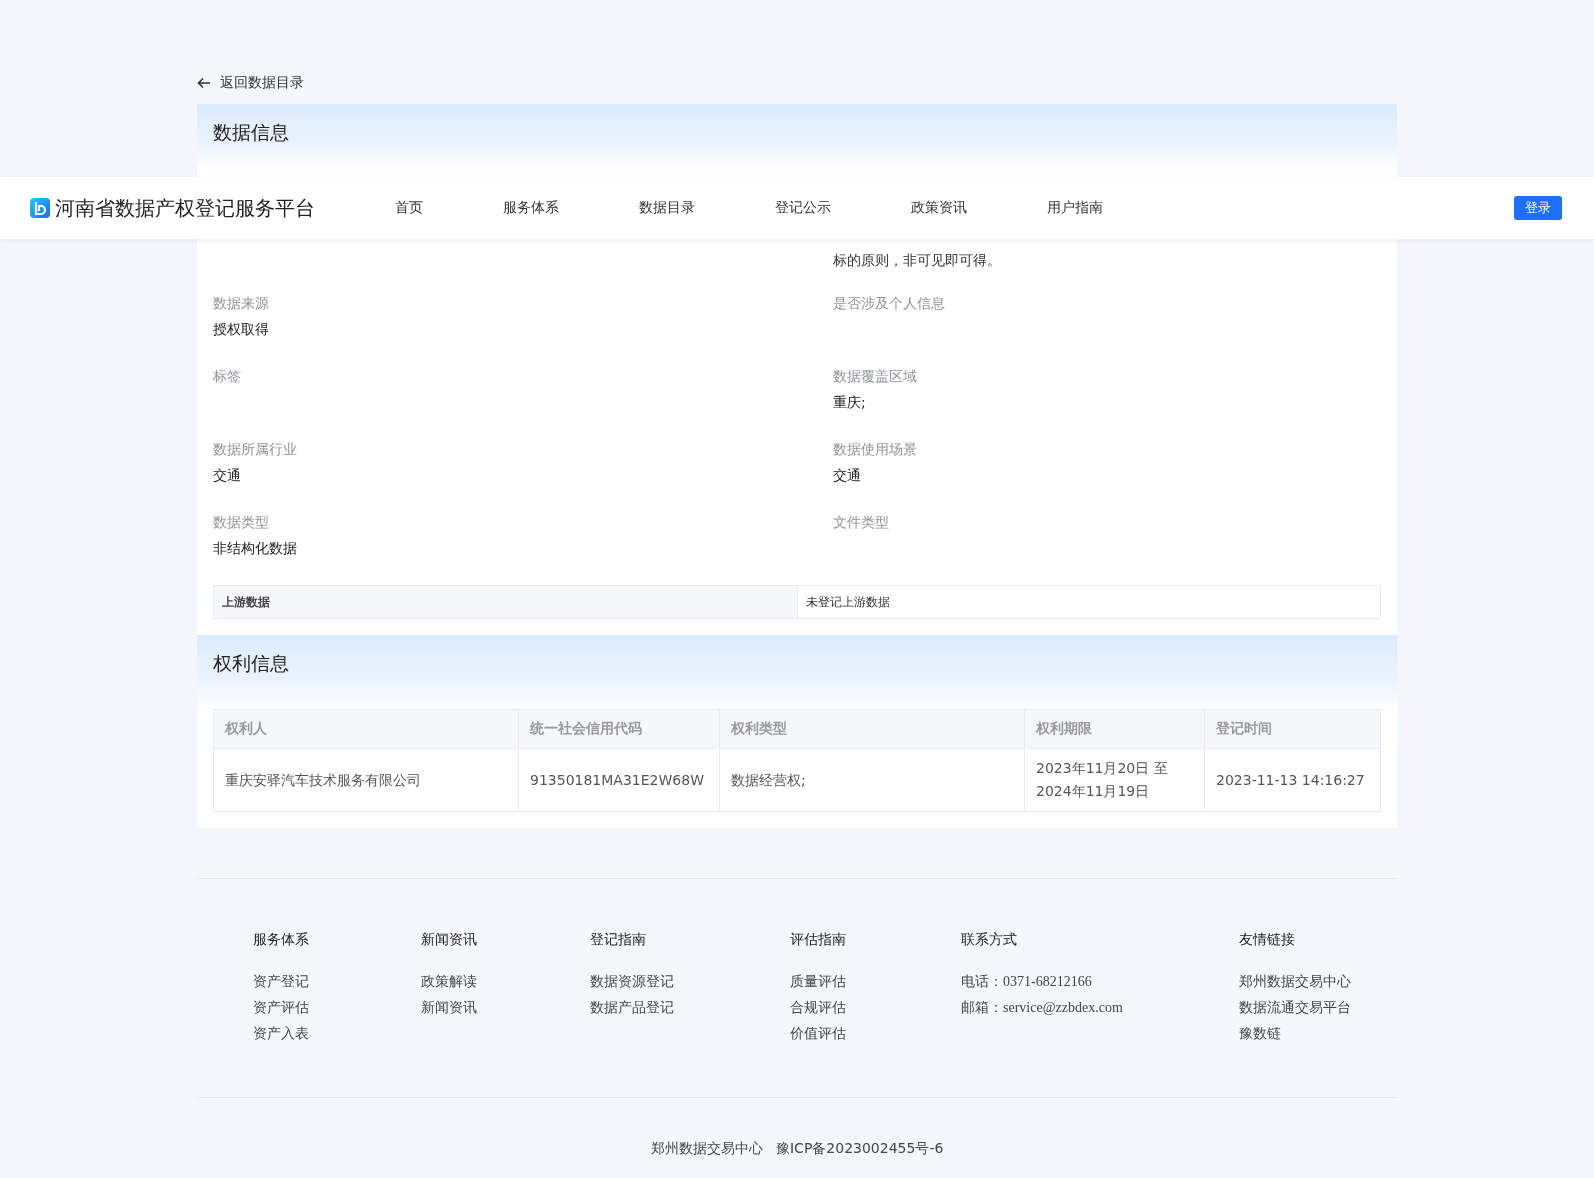 Image resolution: width=1594 pixels, height=1178 pixels. What do you see at coordinates (872, 729) in the screenshot?
I see `column-header: 权利类型` at bounding box center [872, 729].